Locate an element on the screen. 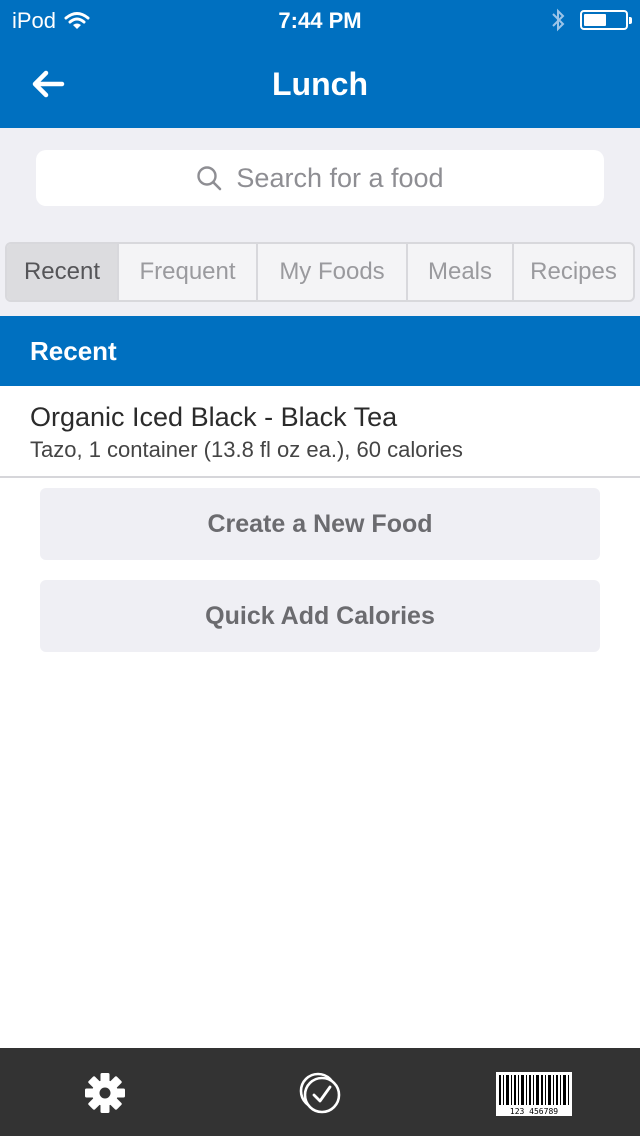 This screenshot has width=640, height=1136. bottom-toolbar: 123 456789 is located at coordinates (320, 1092).